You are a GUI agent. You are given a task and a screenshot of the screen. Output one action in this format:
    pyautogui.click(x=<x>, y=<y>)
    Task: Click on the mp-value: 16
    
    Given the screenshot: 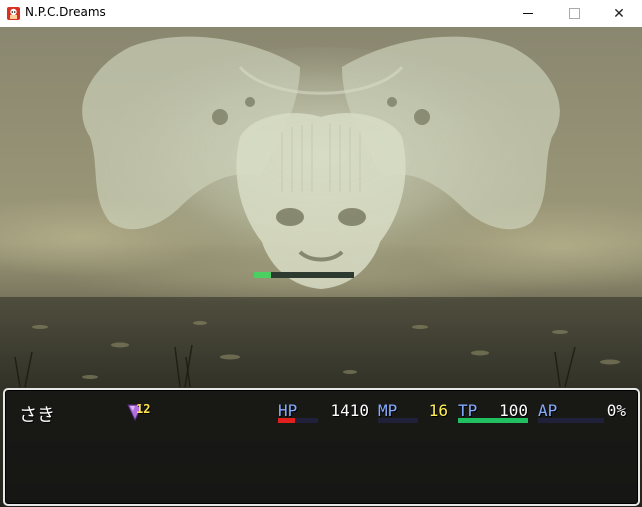 What is the action you would take?
    pyautogui.click(x=438, y=410)
    